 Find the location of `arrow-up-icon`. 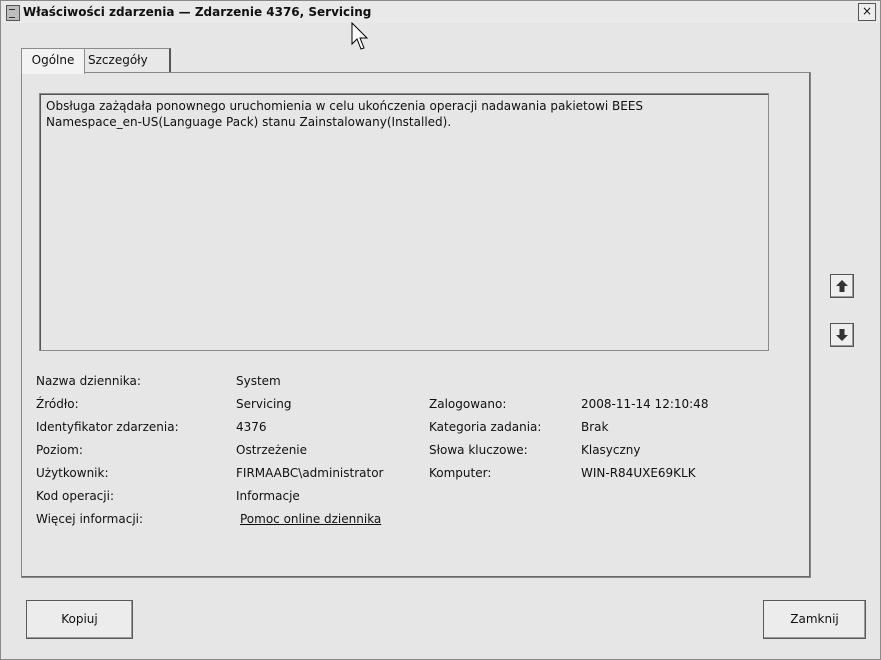

arrow-up-icon is located at coordinates (842, 286).